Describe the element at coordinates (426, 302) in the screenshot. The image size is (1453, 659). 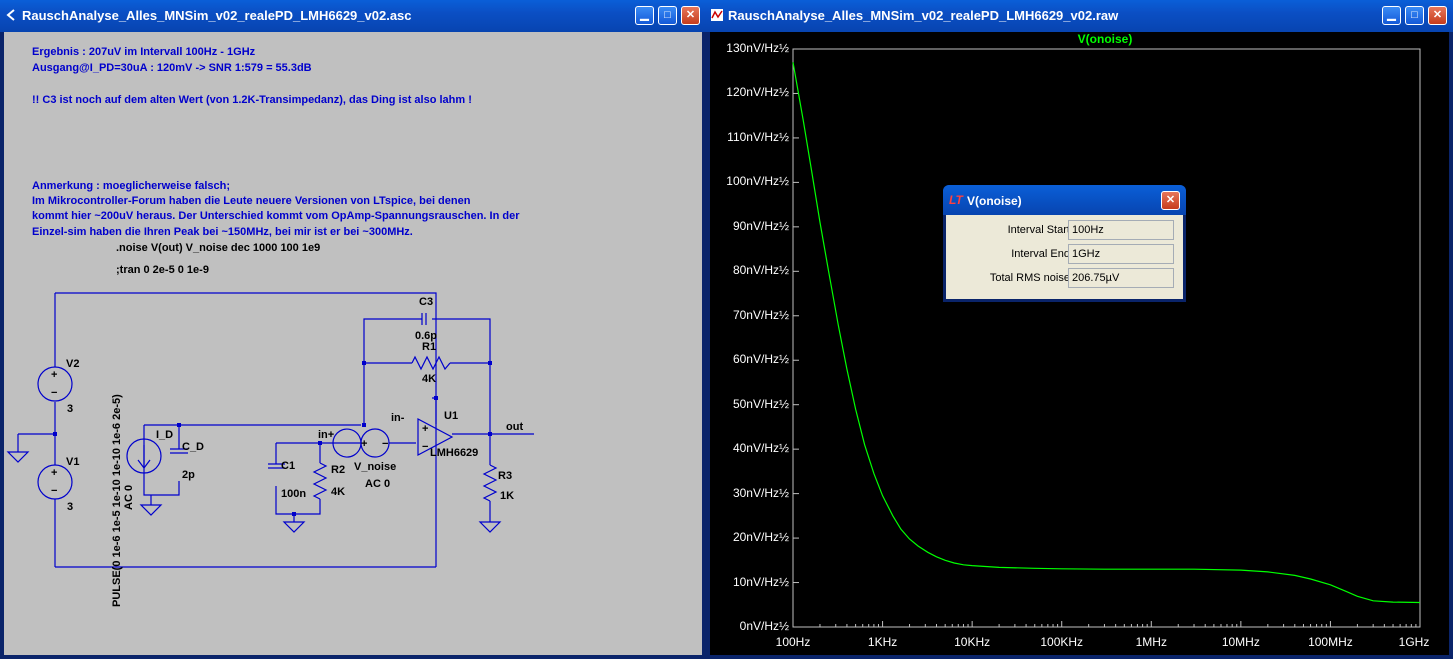
I see `c3-name: C3` at that location.